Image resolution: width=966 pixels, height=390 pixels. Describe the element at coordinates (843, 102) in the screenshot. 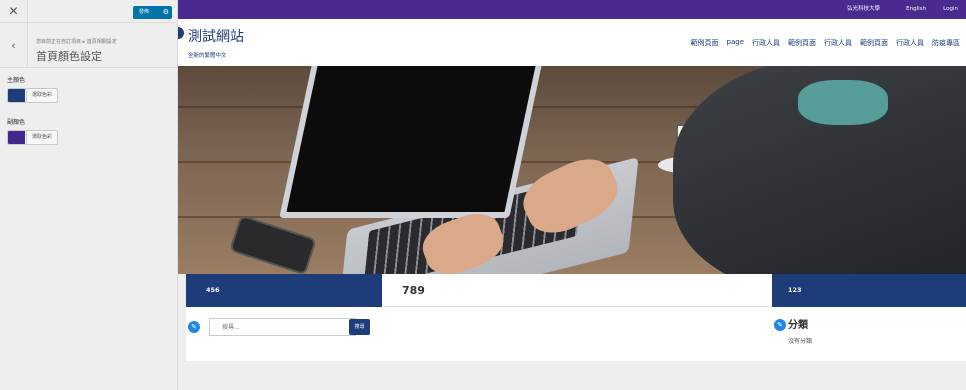

I see `collar-shape` at that location.